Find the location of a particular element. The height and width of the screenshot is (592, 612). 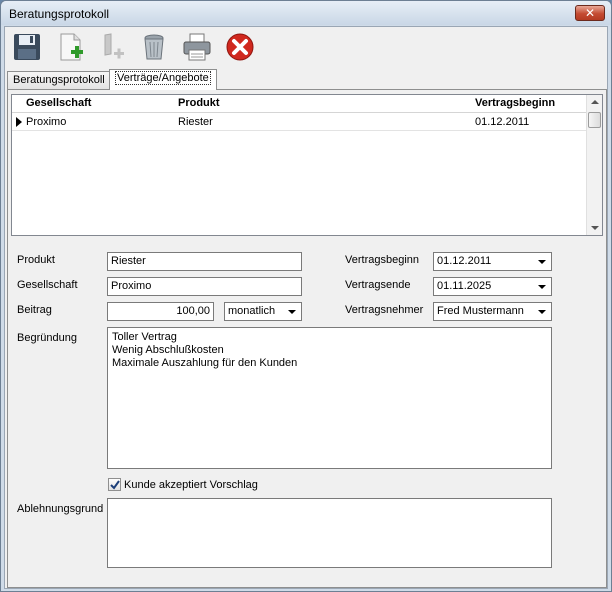

vertragsende-datepicker: 01.11.2025 is located at coordinates (492, 286).